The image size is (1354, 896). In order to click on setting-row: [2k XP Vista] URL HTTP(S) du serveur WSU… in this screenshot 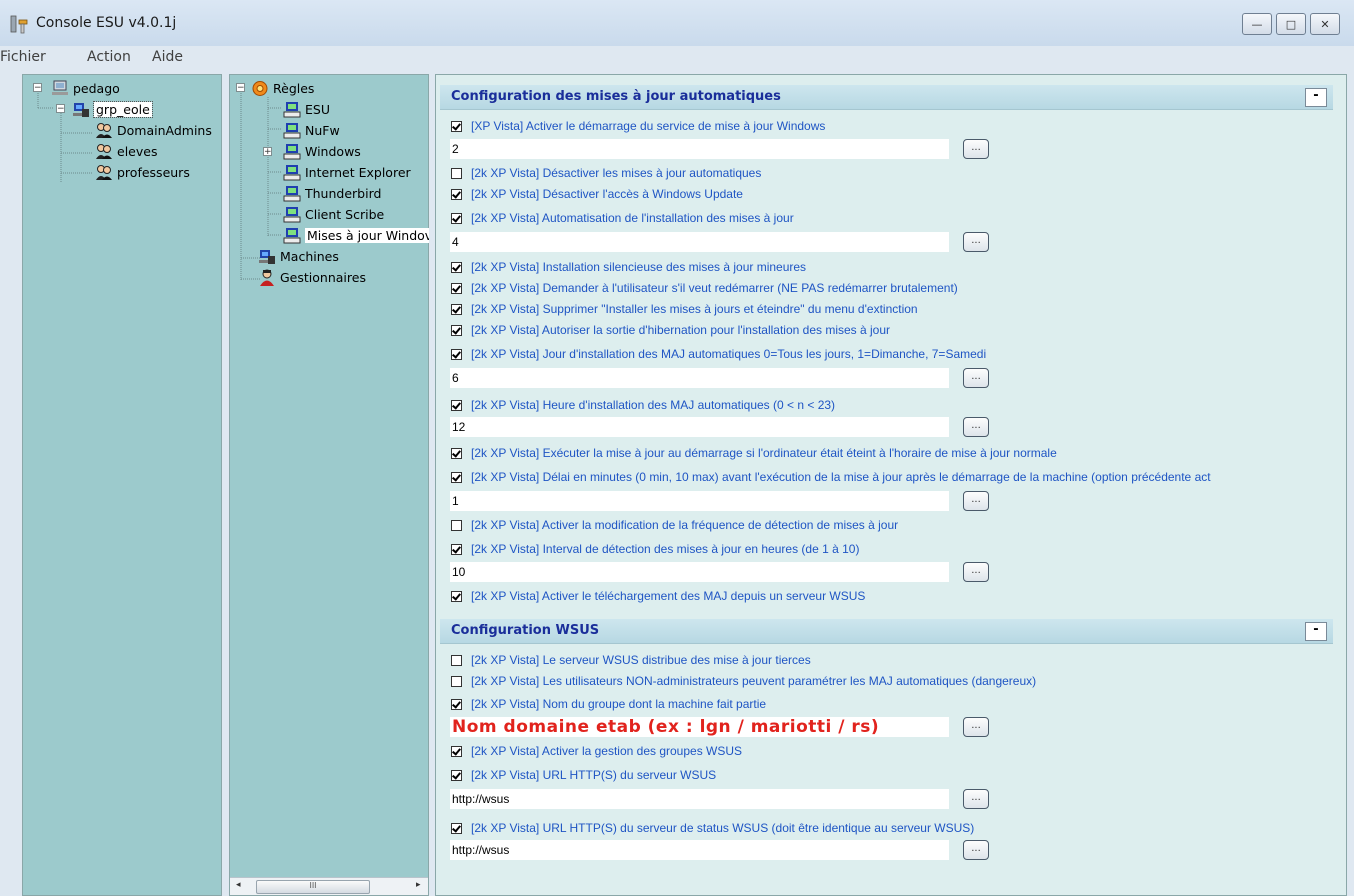, I will do `click(583, 775)`.